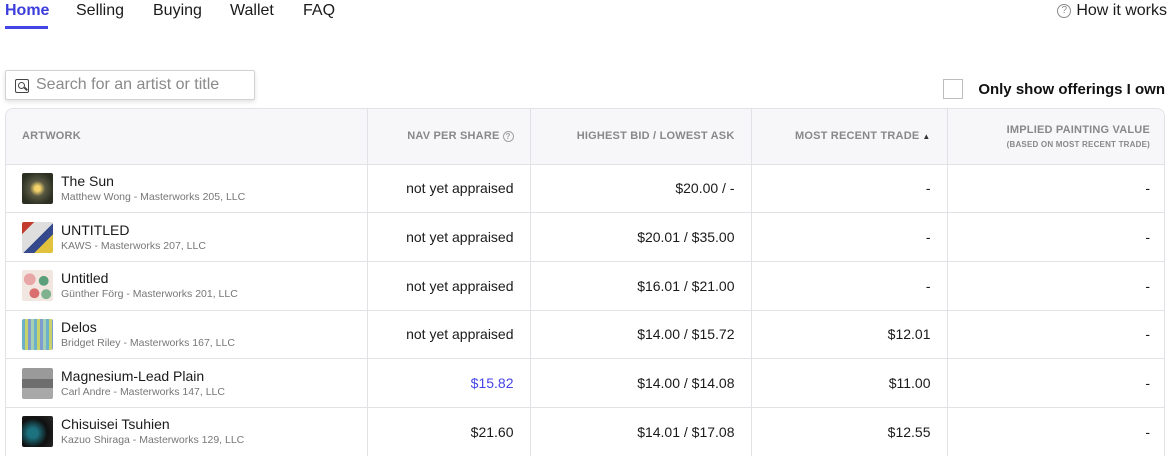 This screenshot has width=1174, height=456. Describe the element at coordinates (849, 335) in the screenshot. I see `recent-trade-cell: $12.01` at that location.